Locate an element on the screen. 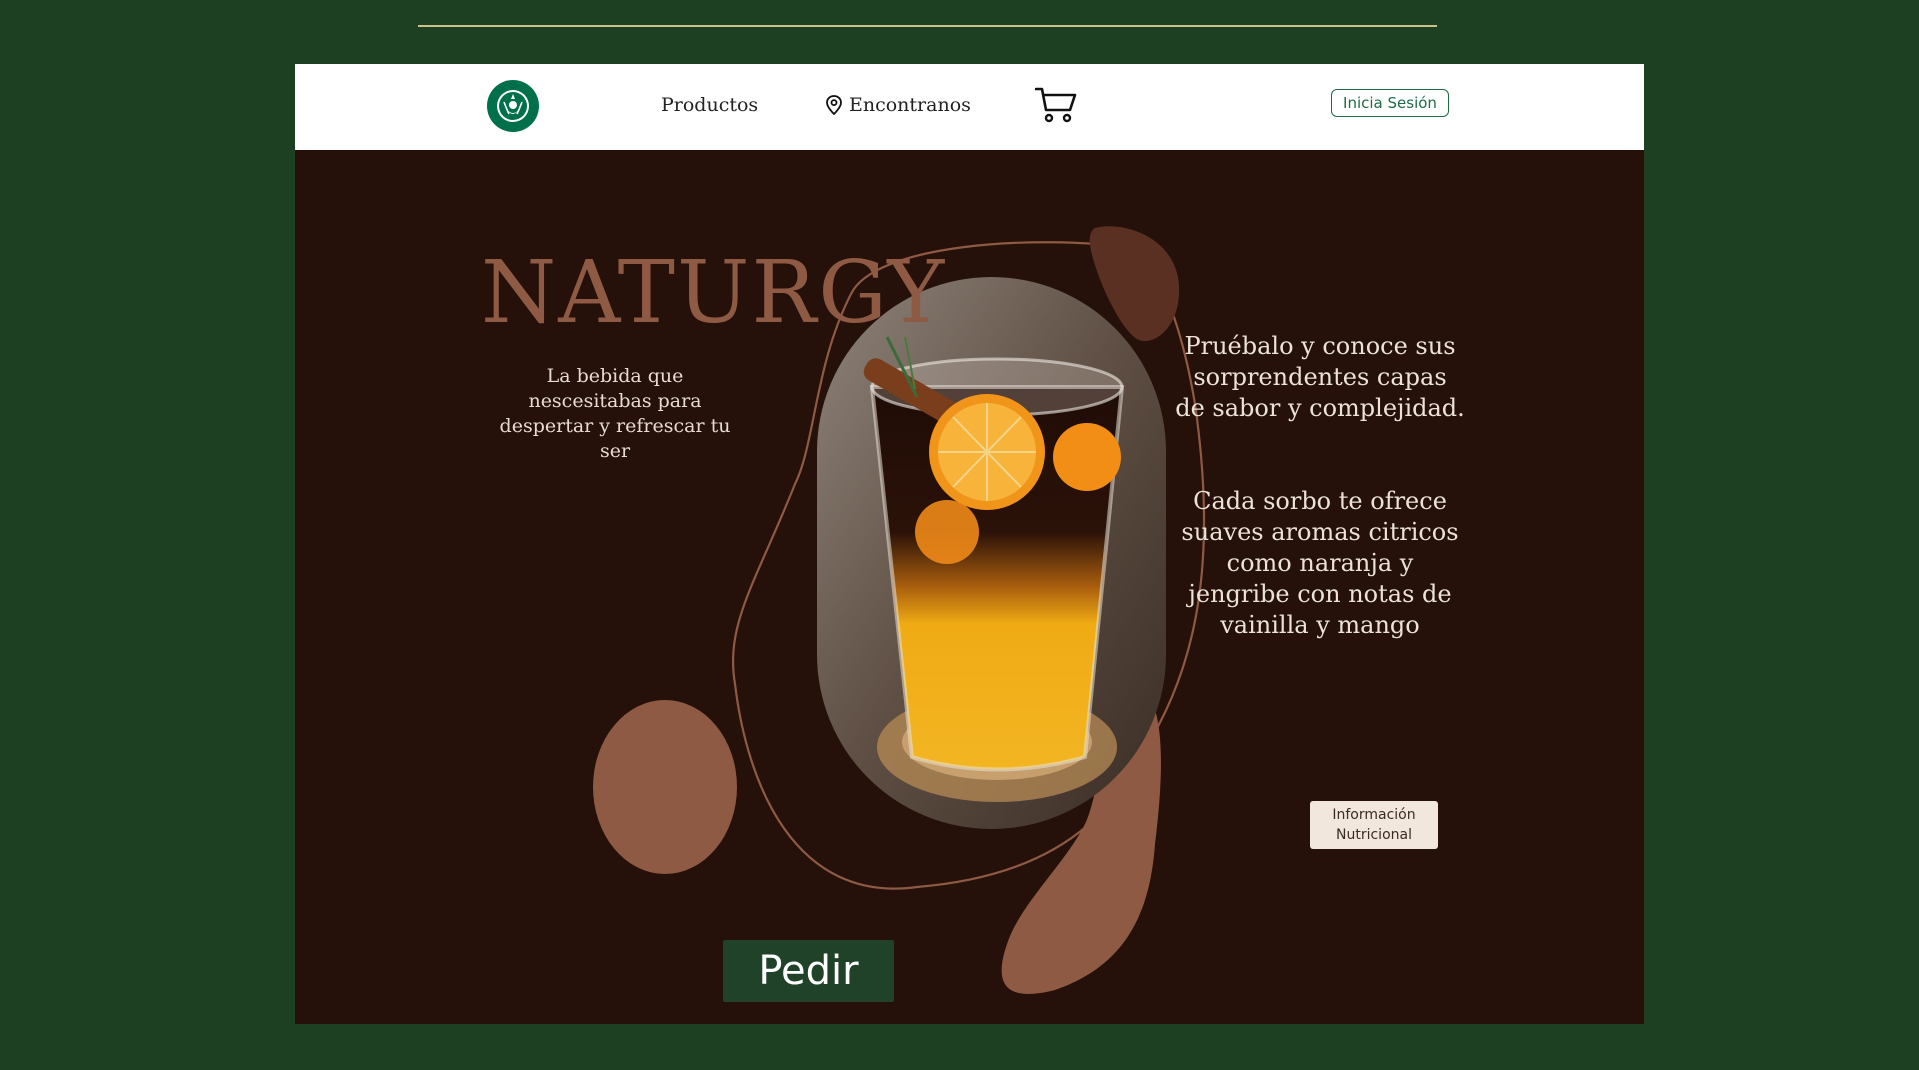 The width and height of the screenshot is (1919, 1070). top-divider is located at coordinates (927, 26).